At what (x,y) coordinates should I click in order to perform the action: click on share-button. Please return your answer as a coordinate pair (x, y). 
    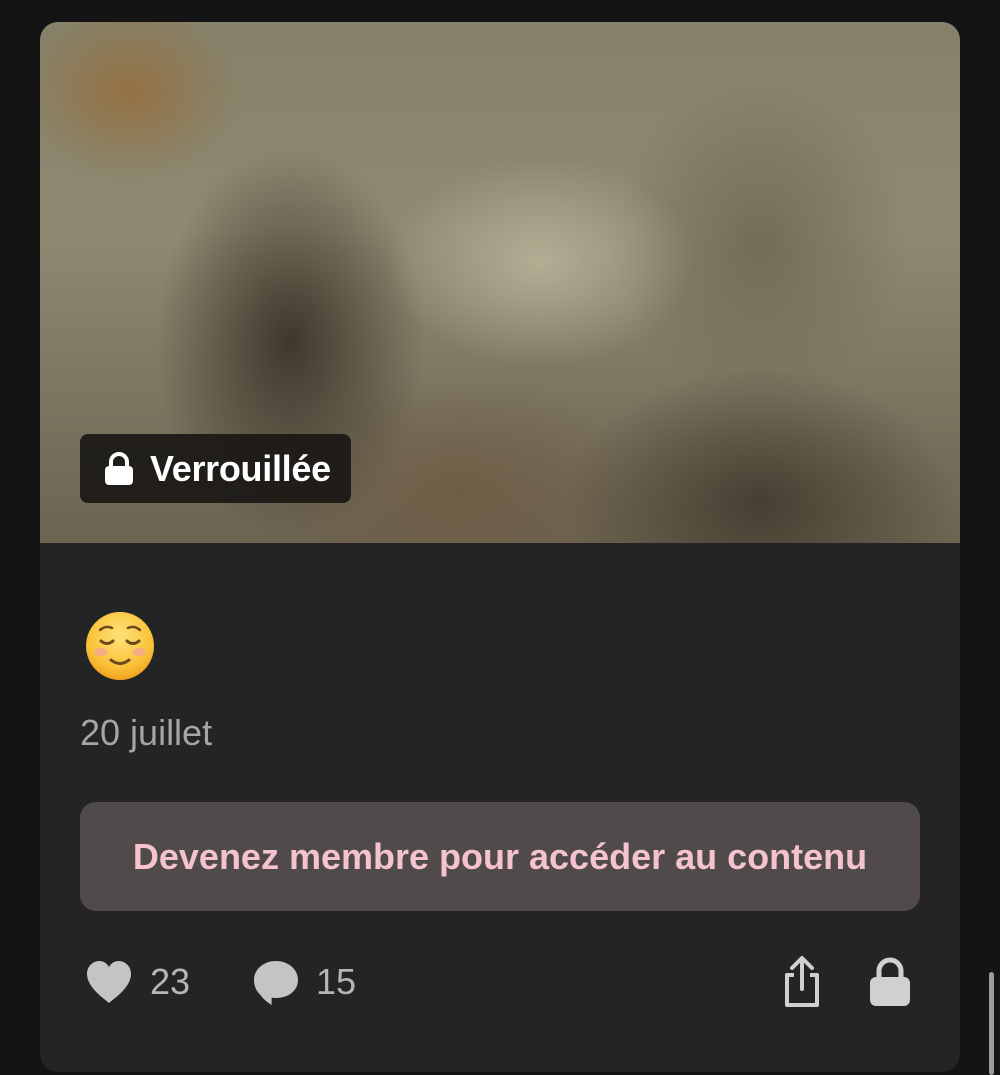
    Looking at the image, I should click on (802, 982).